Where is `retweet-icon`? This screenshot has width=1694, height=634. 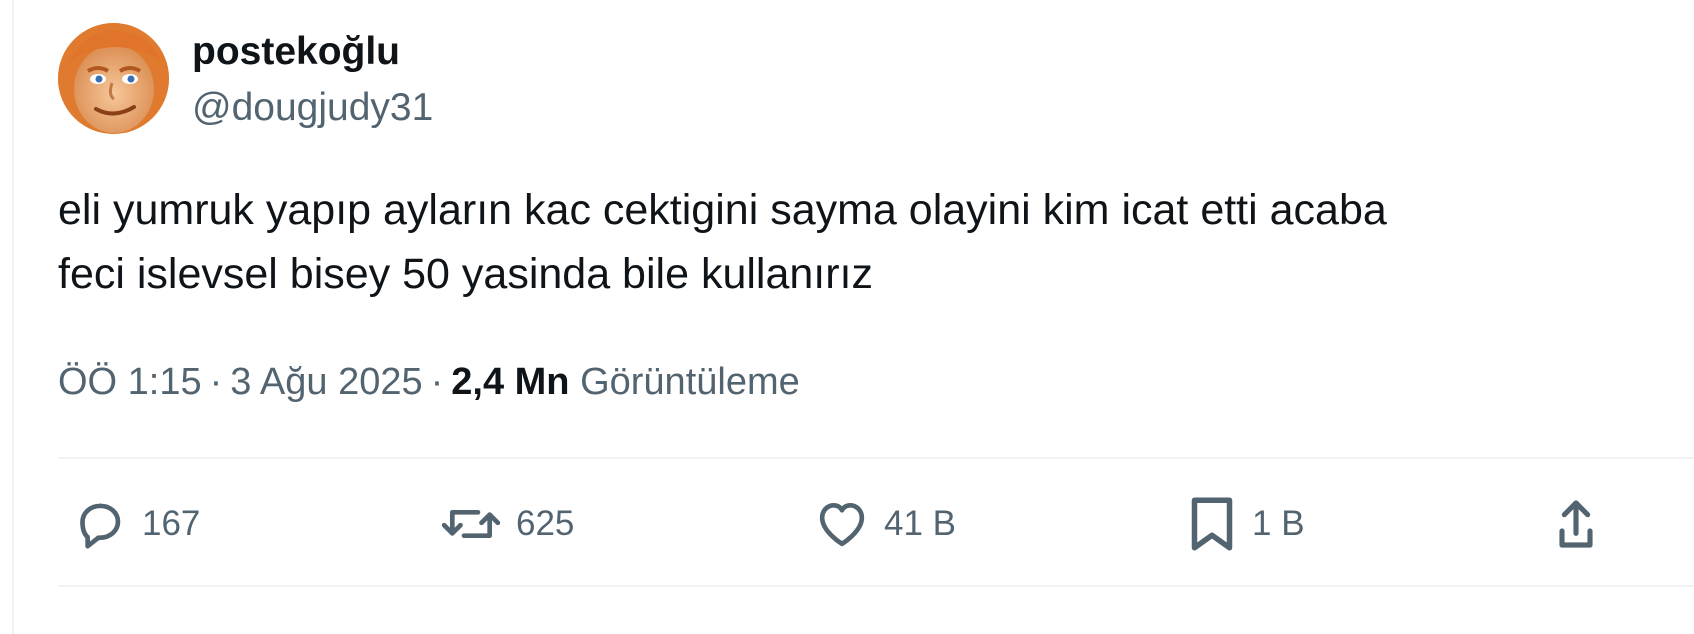
retweet-icon is located at coordinates (471, 524).